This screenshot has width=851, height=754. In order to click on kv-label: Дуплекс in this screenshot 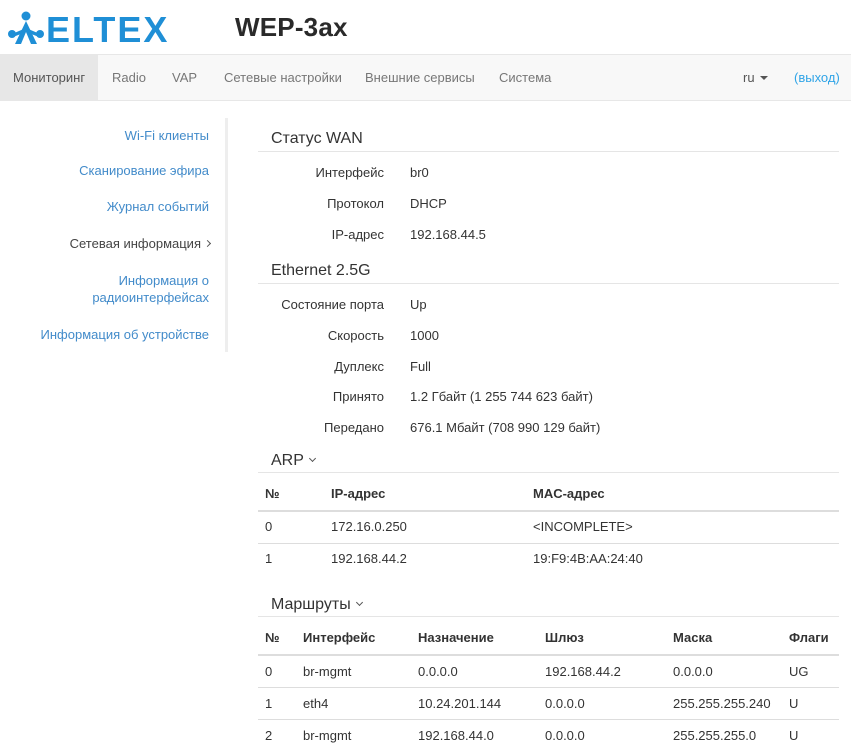, I will do `click(359, 366)`.